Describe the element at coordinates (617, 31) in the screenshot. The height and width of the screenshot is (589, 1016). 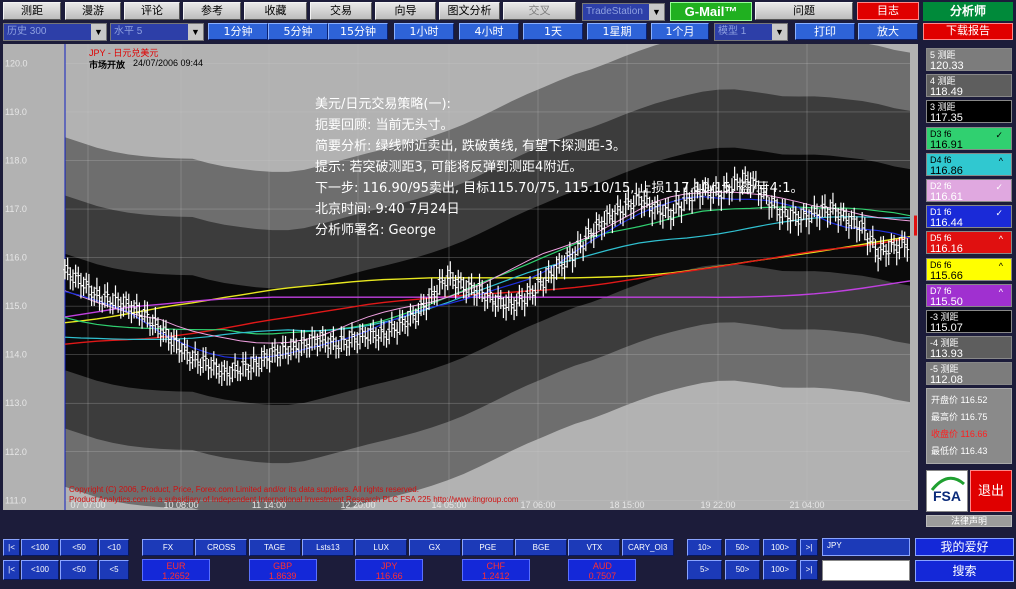
I see `timeframe-button-6: 1星期` at that location.